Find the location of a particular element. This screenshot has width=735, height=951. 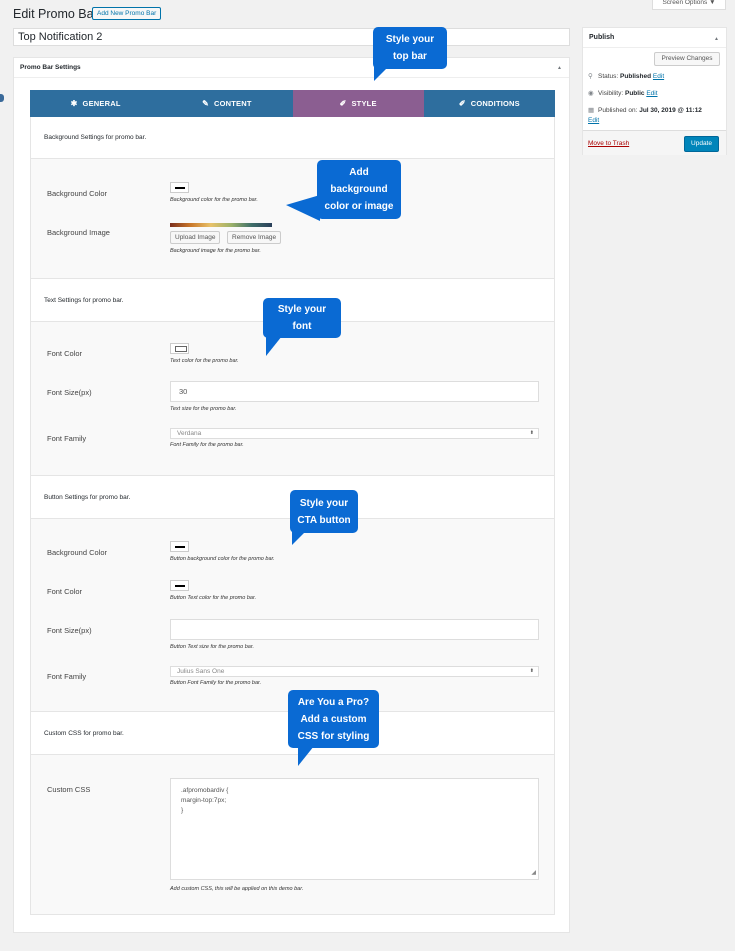

tab-content: ✎ CONTENT is located at coordinates (226, 103).